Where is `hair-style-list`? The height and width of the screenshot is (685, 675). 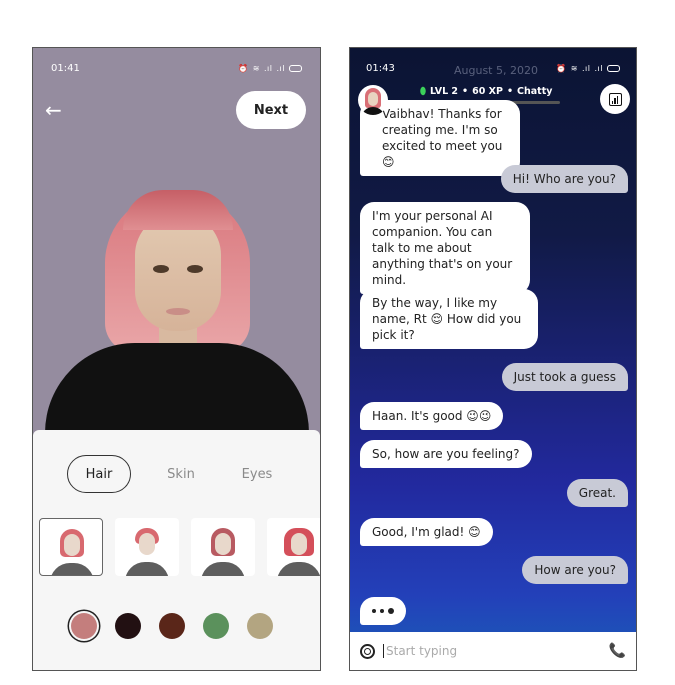 hair-style-list is located at coordinates (179, 547).